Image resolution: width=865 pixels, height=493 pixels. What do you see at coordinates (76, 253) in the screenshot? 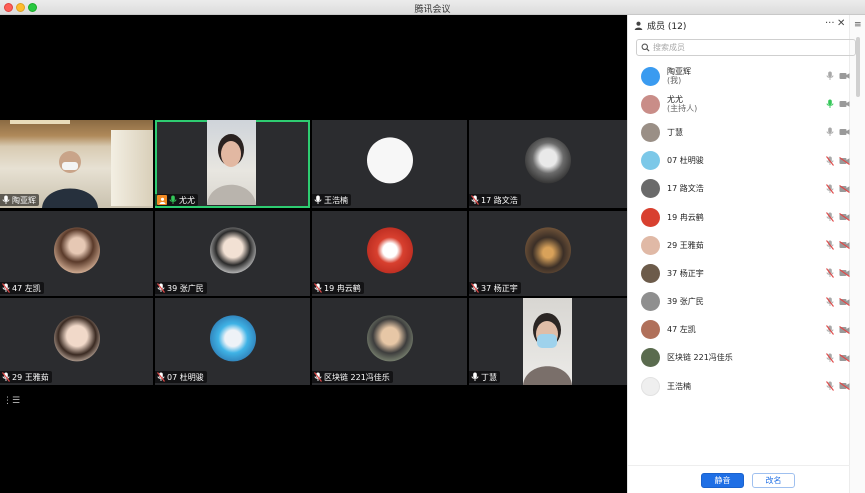
I see `video-tile: 47 左凯` at bounding box center [76, 253].